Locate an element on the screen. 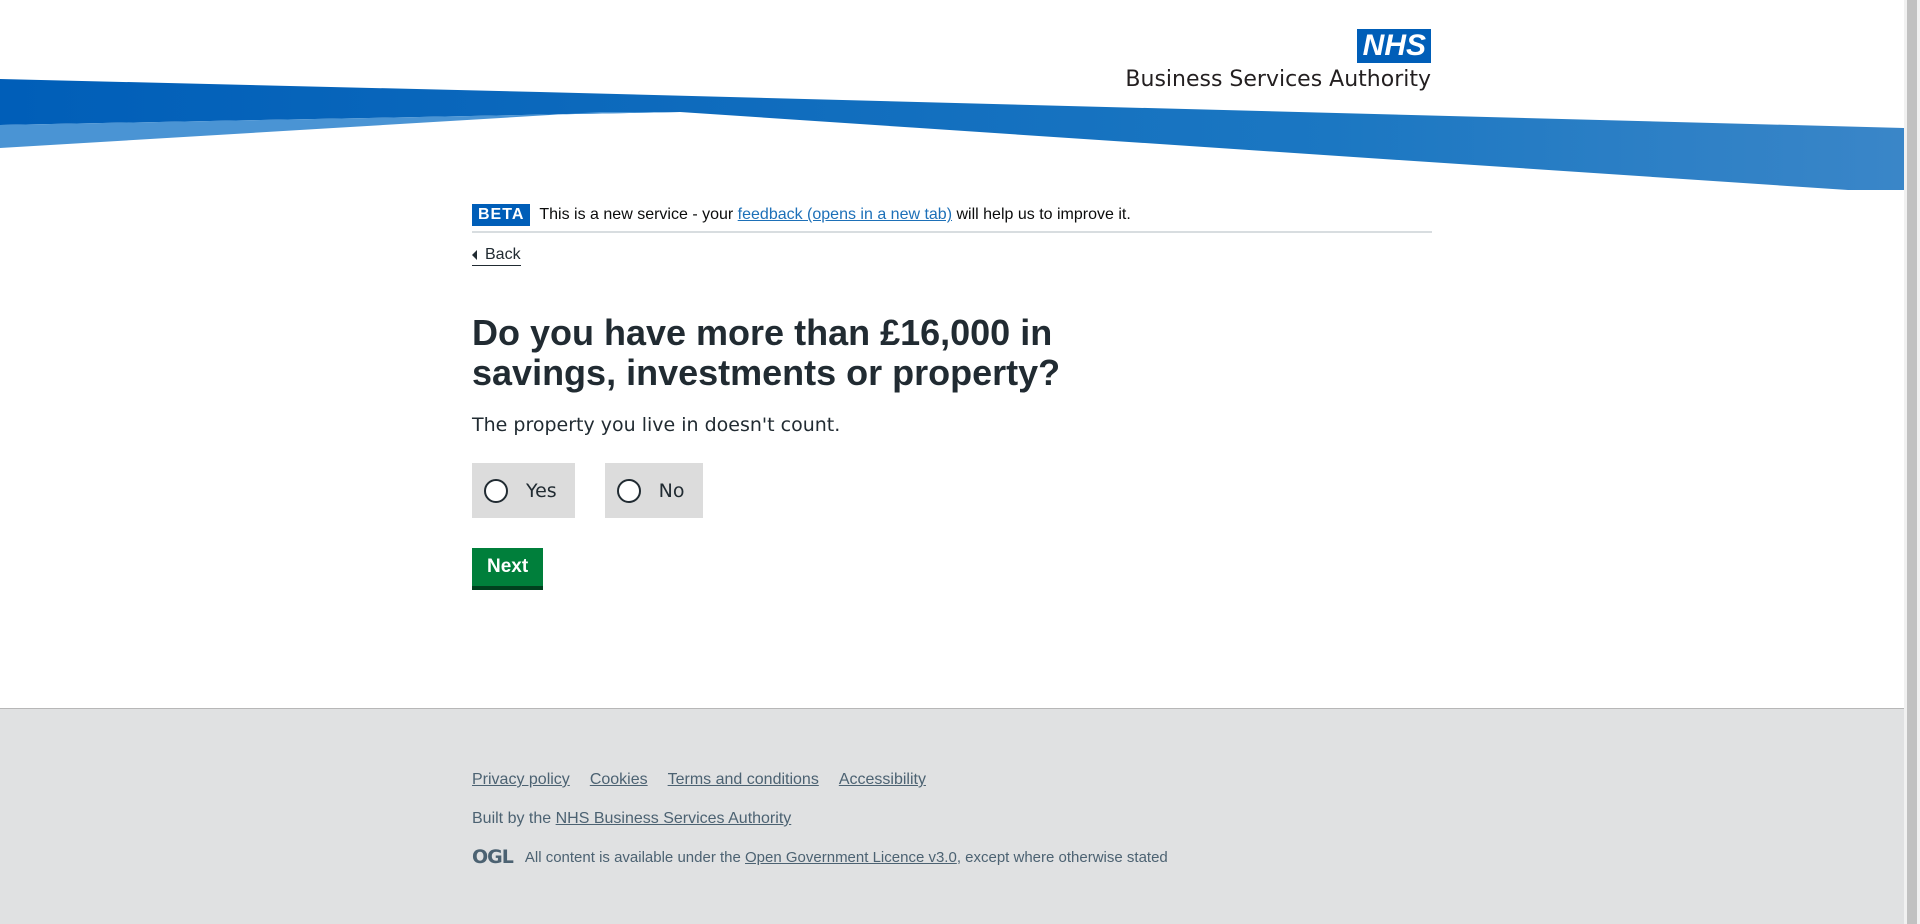  radio-option-no: No is located at coordinates (653, 490).